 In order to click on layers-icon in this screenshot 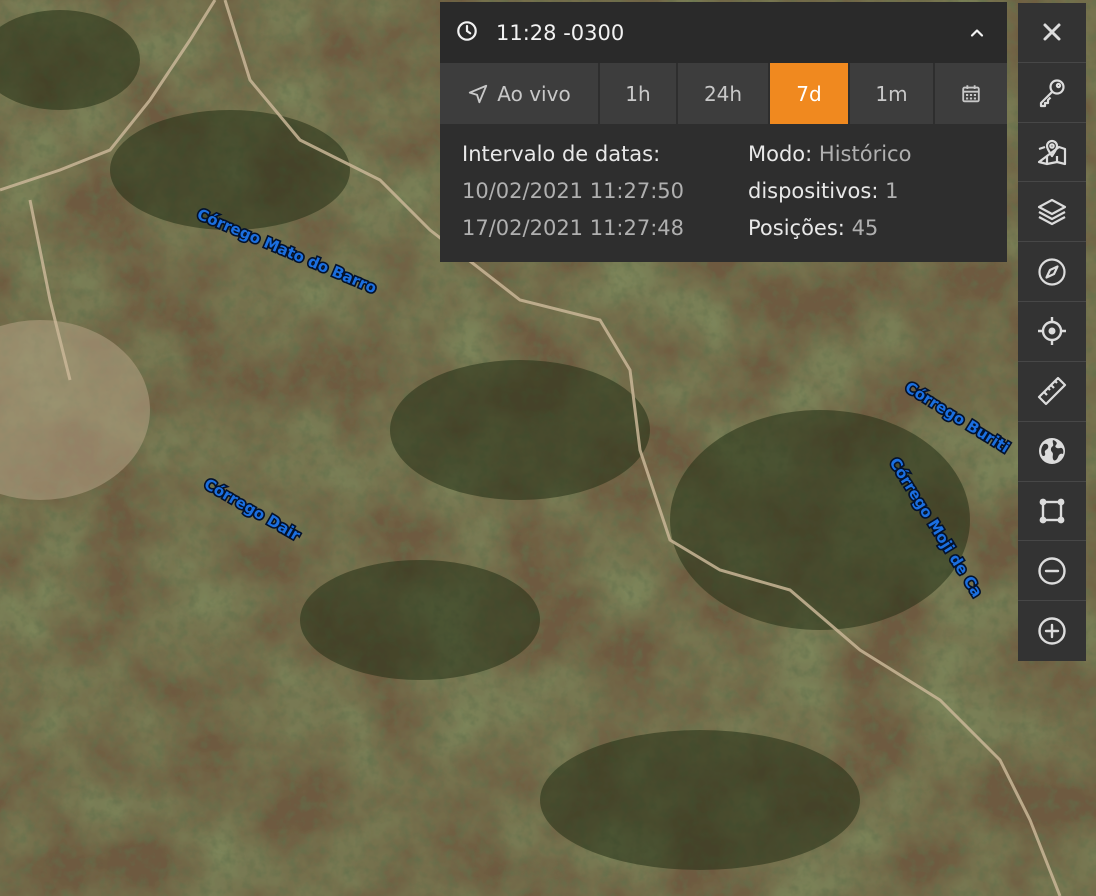, I will do `click(1052, 211)`.